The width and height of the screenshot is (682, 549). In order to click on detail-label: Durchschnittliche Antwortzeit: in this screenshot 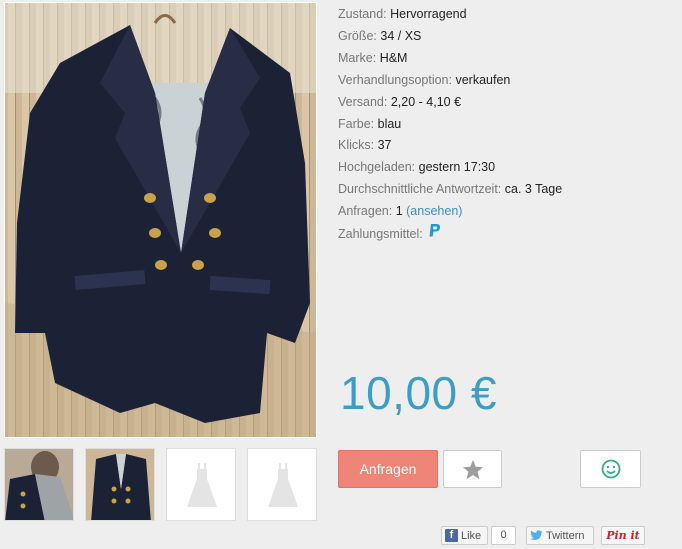, I will do `click(420, 189)`.